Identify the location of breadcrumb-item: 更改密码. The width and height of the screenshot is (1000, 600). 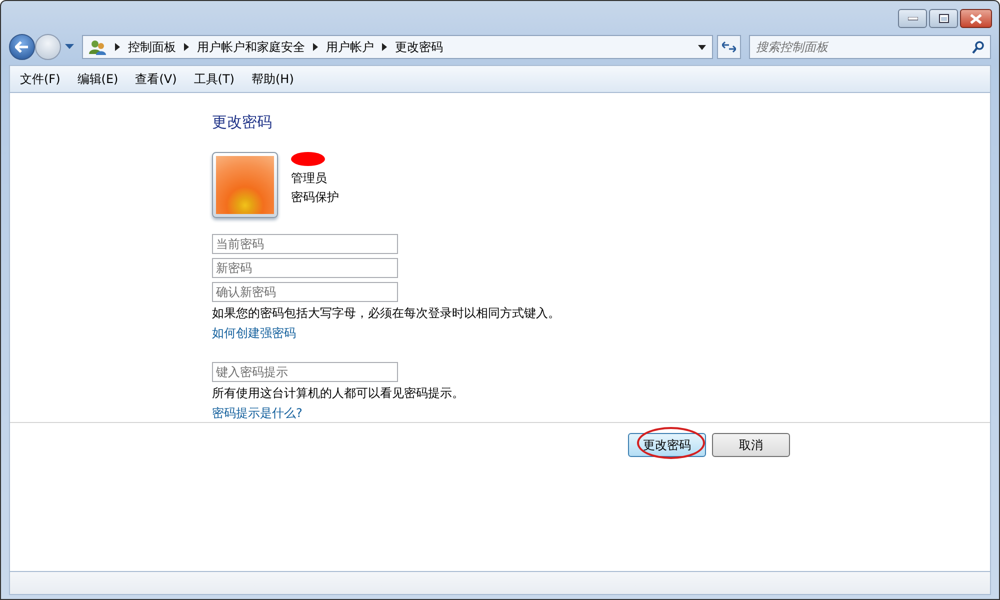
(419, 47).